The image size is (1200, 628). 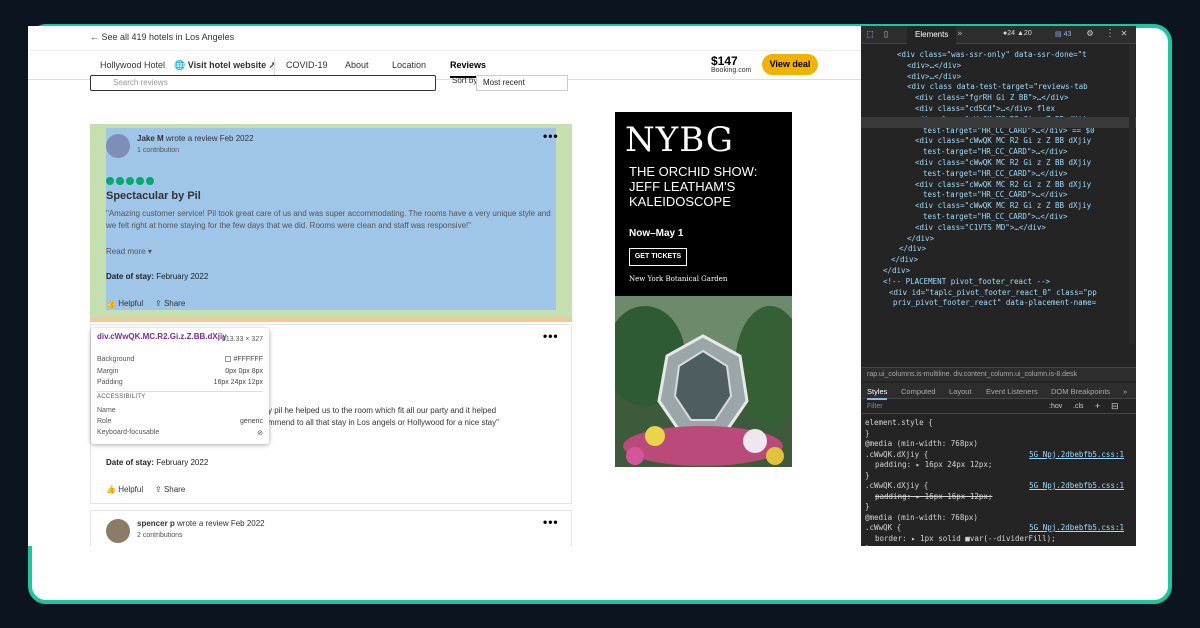 What do you see at coordinates (132, 65) in the screenshot?
I see `hotel-name: Hollywood Hotel` at bounding box center [132, 65].